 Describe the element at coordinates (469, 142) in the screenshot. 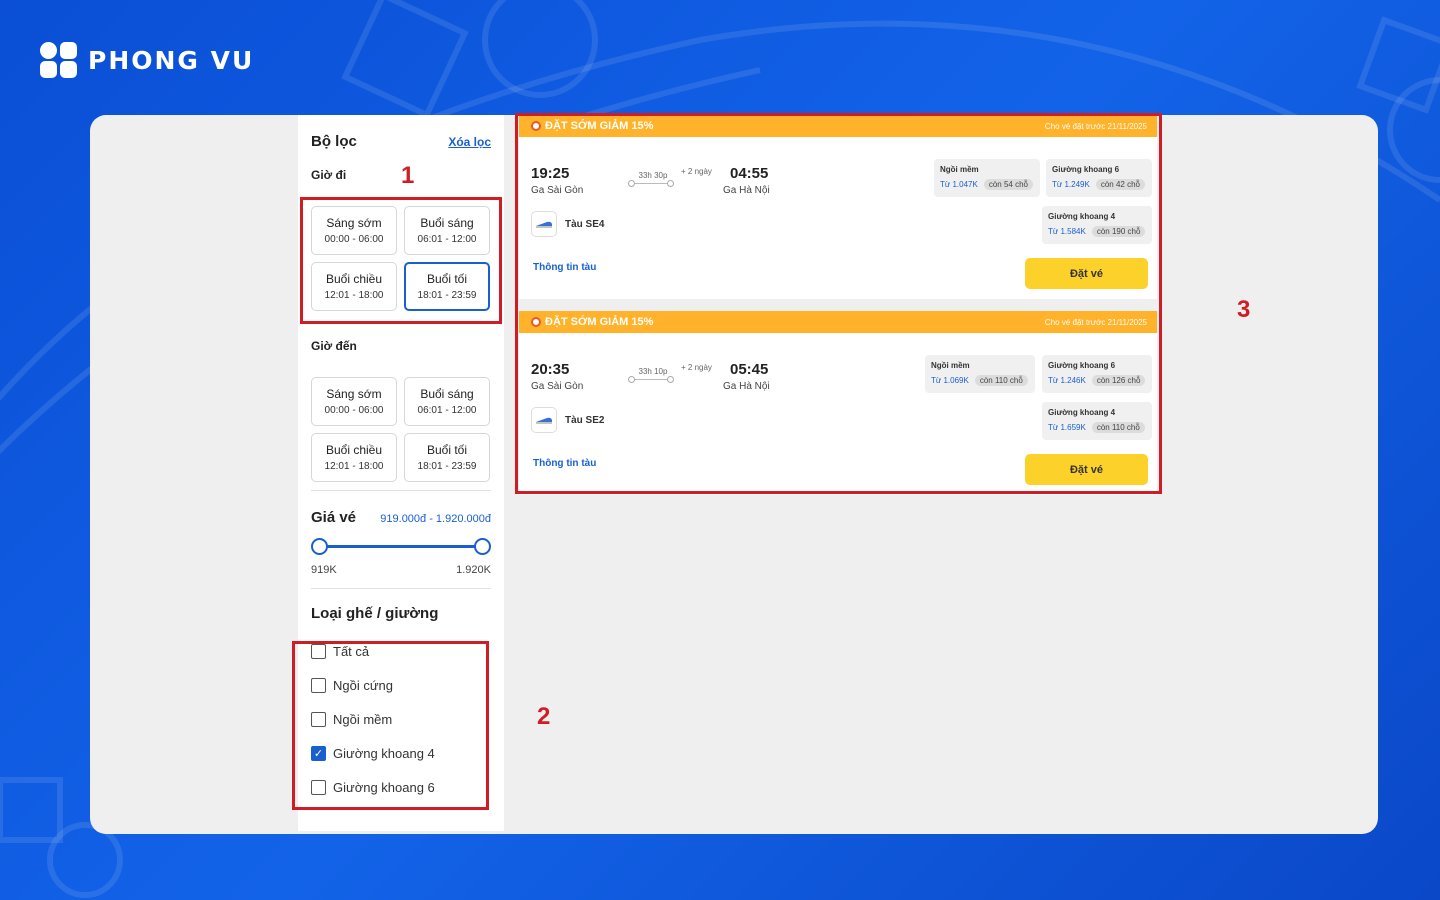

I see `clear-filter-link: Xóa lọc` at that location.